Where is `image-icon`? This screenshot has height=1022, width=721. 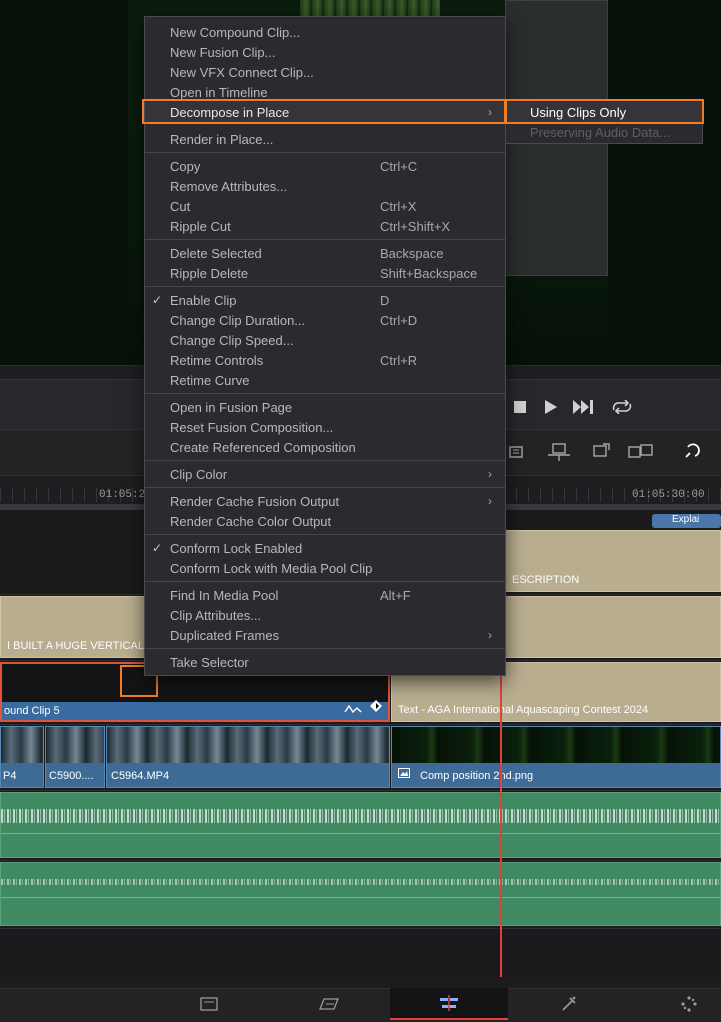
image-icon is located at coordinates (404, 774).